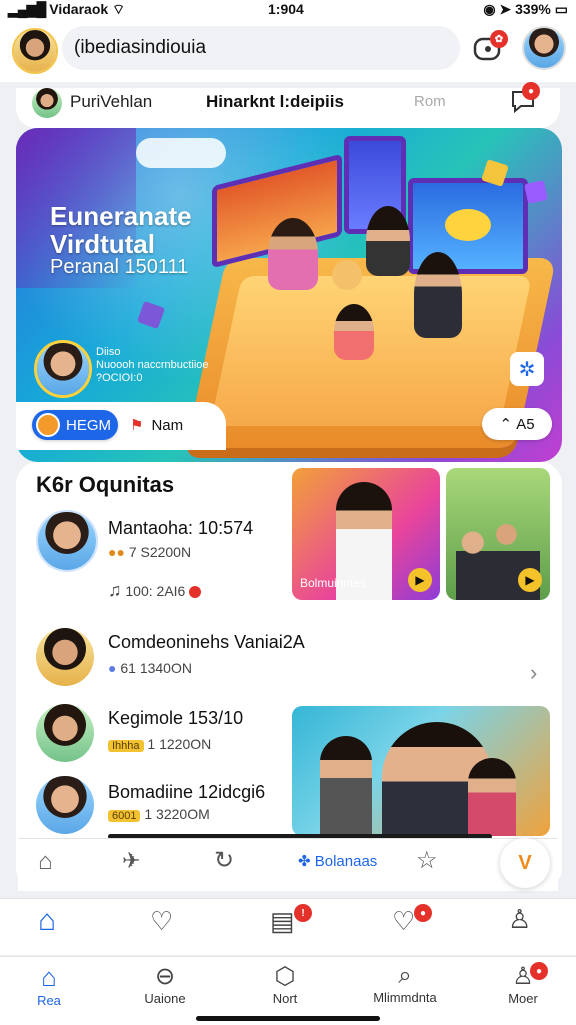 The image size is (576, 1025). Describe the element at coordinates (150, 552) in the screenshot. I see `row-subtitle: ●● 7 S2200N` at that location.